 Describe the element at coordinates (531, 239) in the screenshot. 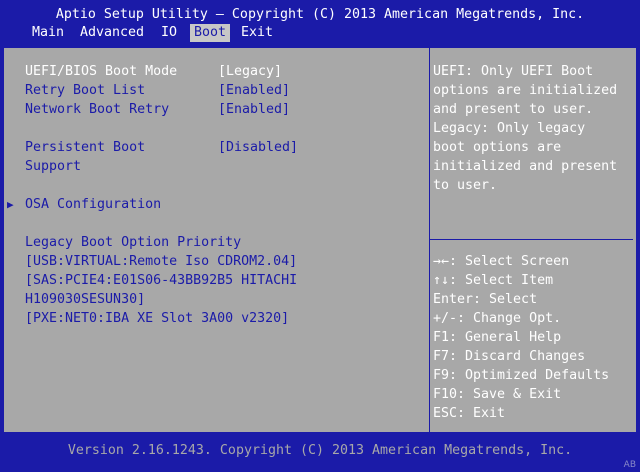

I see `help-divider` at that location.